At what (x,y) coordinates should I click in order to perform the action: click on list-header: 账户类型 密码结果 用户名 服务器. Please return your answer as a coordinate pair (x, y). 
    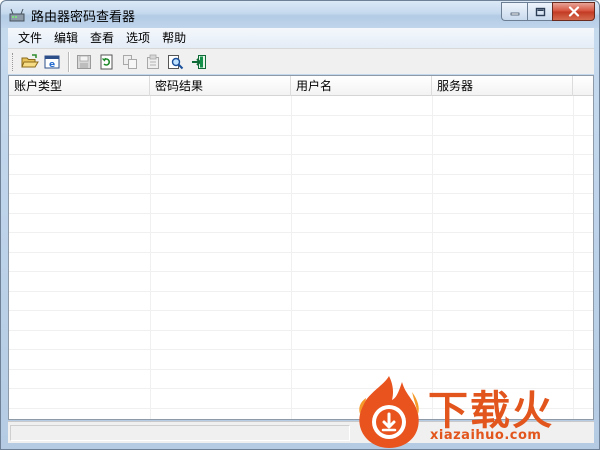
    Looking at the image, I should click on (301, 86).